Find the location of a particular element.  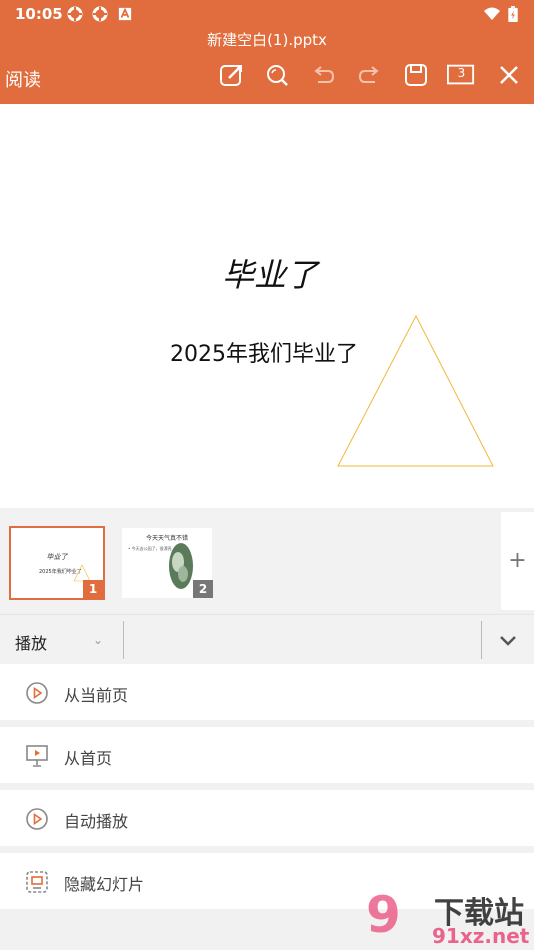

tab-play: 播放 is located at coordinates (31, 642).